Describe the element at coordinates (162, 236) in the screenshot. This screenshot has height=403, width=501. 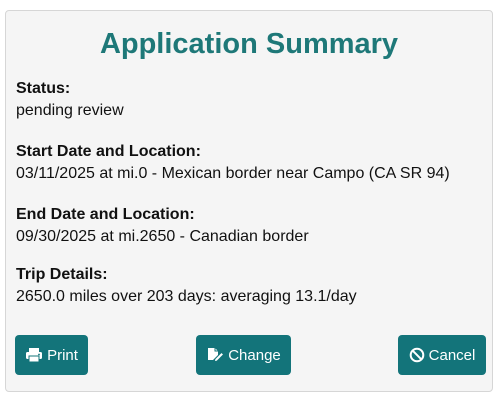
I see `end-value: 09/30/2025 at mi.2650 - Canadian border` at that location.